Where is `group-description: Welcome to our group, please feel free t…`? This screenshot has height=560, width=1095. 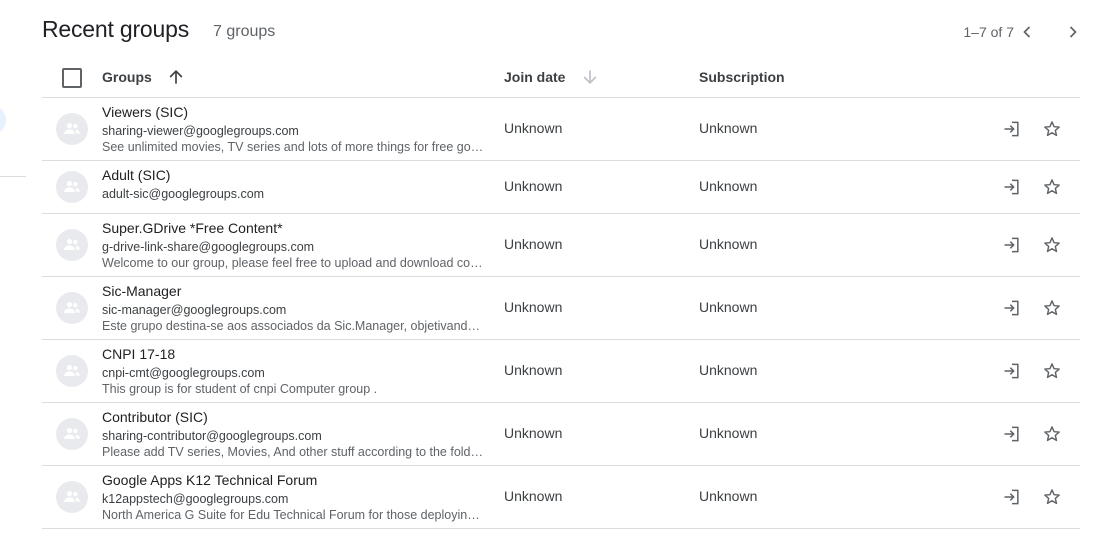 group-description: Welcome to our group, please feel free t… is located at coordinates (292, 263).